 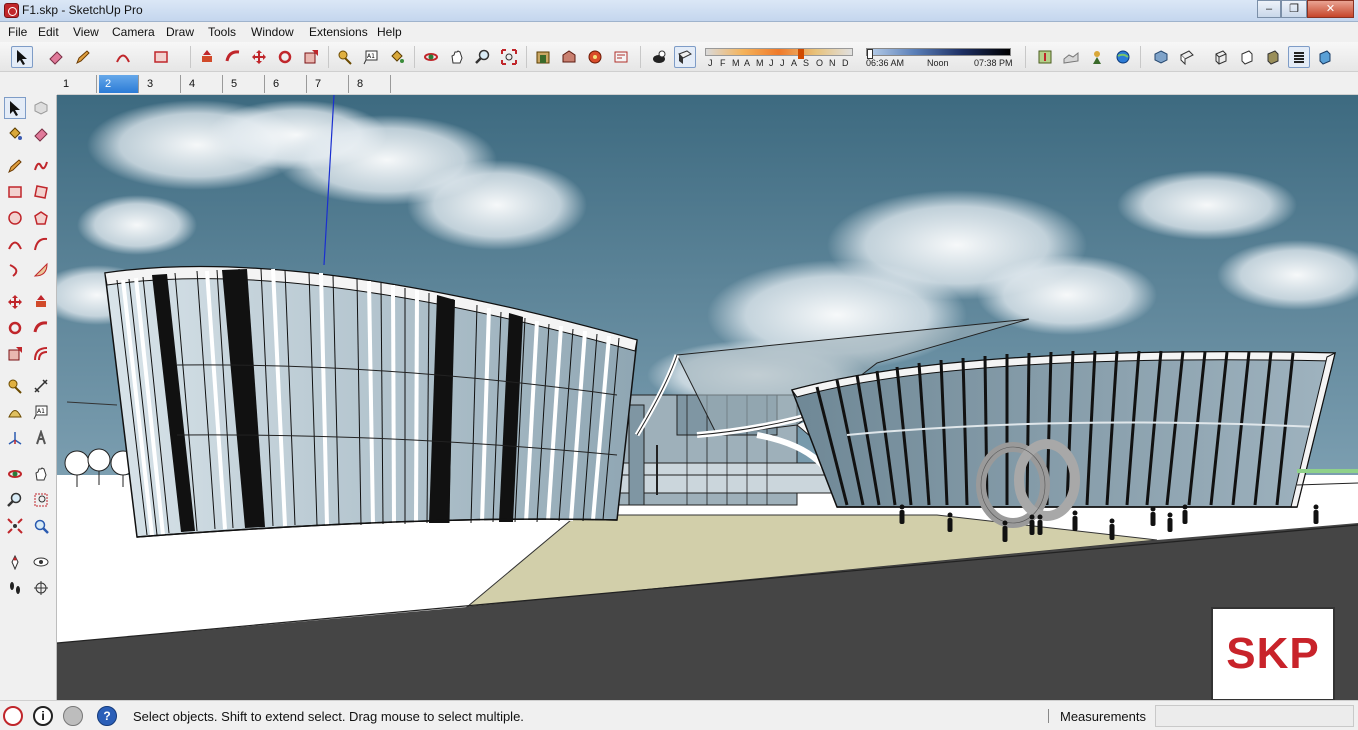 I want to click on paint-bucket-tool-button, so click(x=397, y=57).